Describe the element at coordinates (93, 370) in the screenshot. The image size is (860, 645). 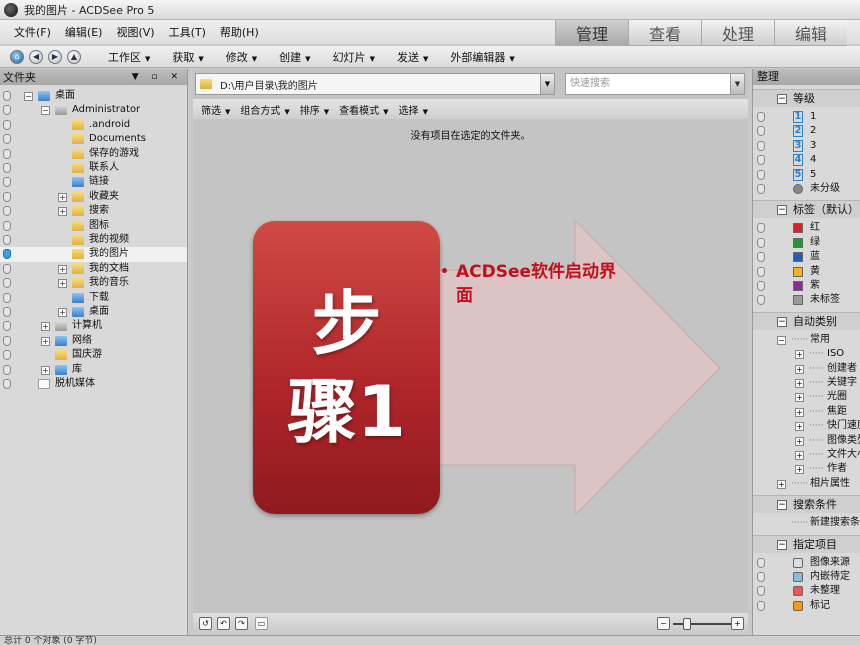
I see `folder-tree-row: + 库` at that location.